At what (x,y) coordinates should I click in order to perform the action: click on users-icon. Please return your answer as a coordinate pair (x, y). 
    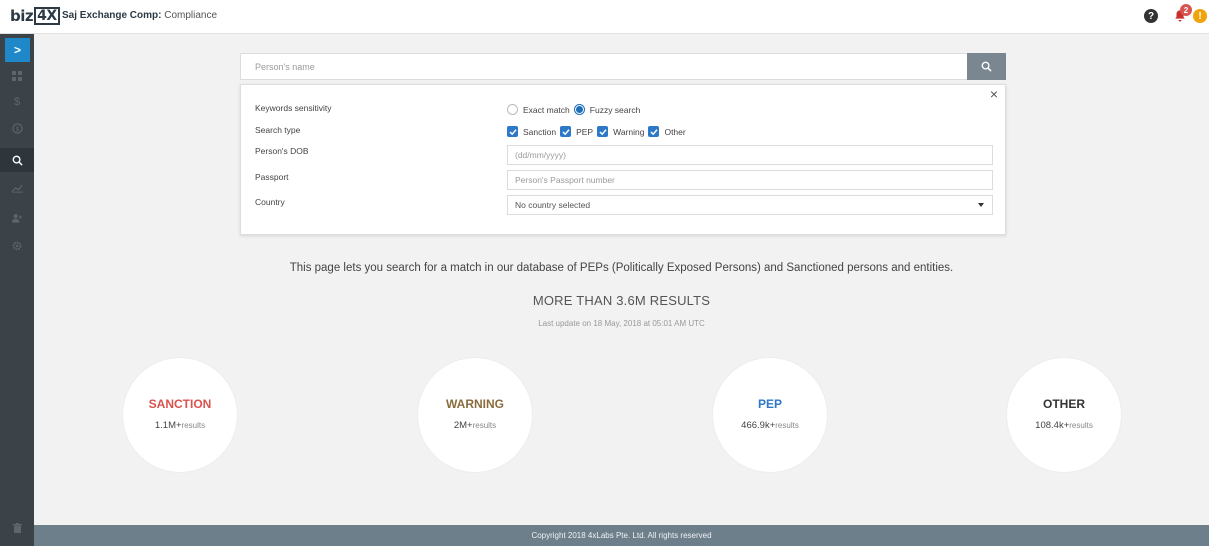
    Looking at the image, I should click on (17, 218).